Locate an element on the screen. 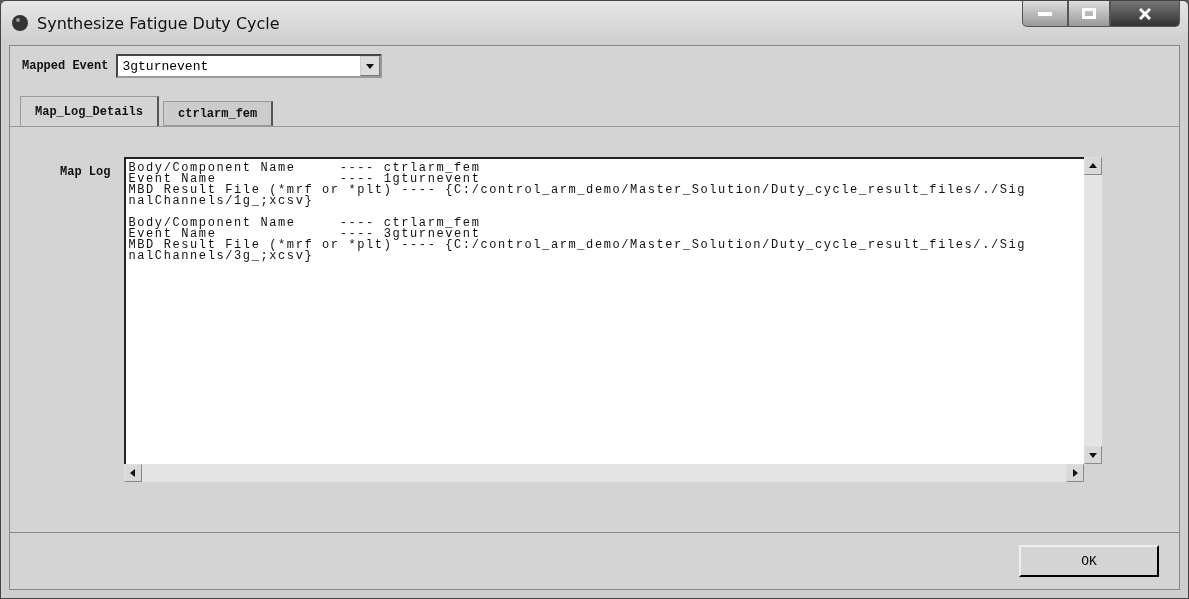  close-icon is located at coordinates (1145, 13).